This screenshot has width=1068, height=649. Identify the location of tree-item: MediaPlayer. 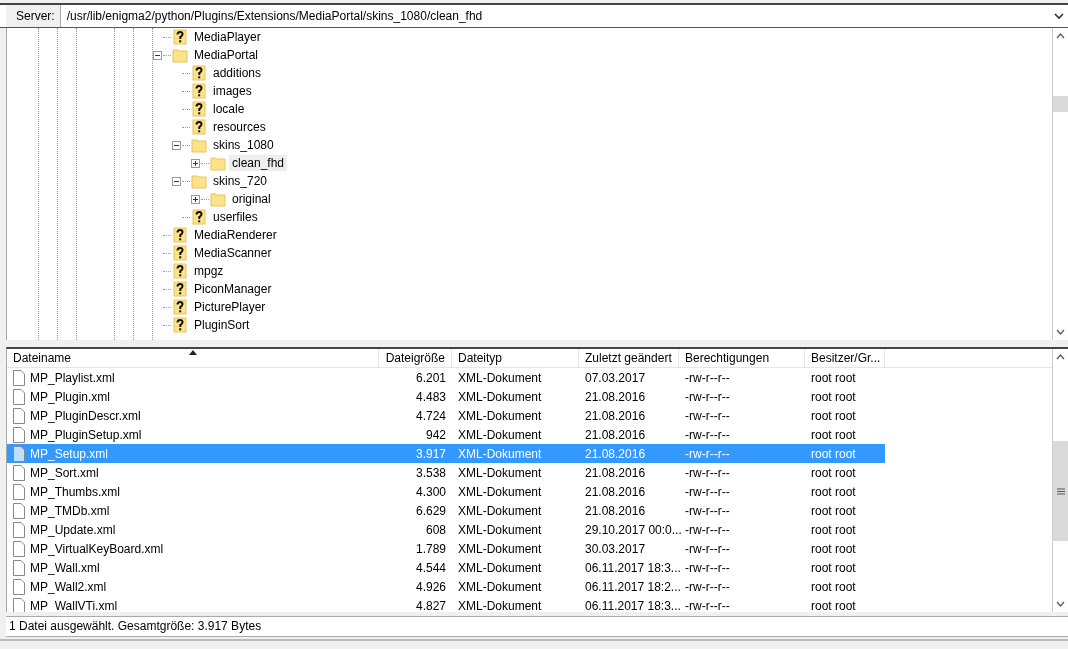
(227, 37).